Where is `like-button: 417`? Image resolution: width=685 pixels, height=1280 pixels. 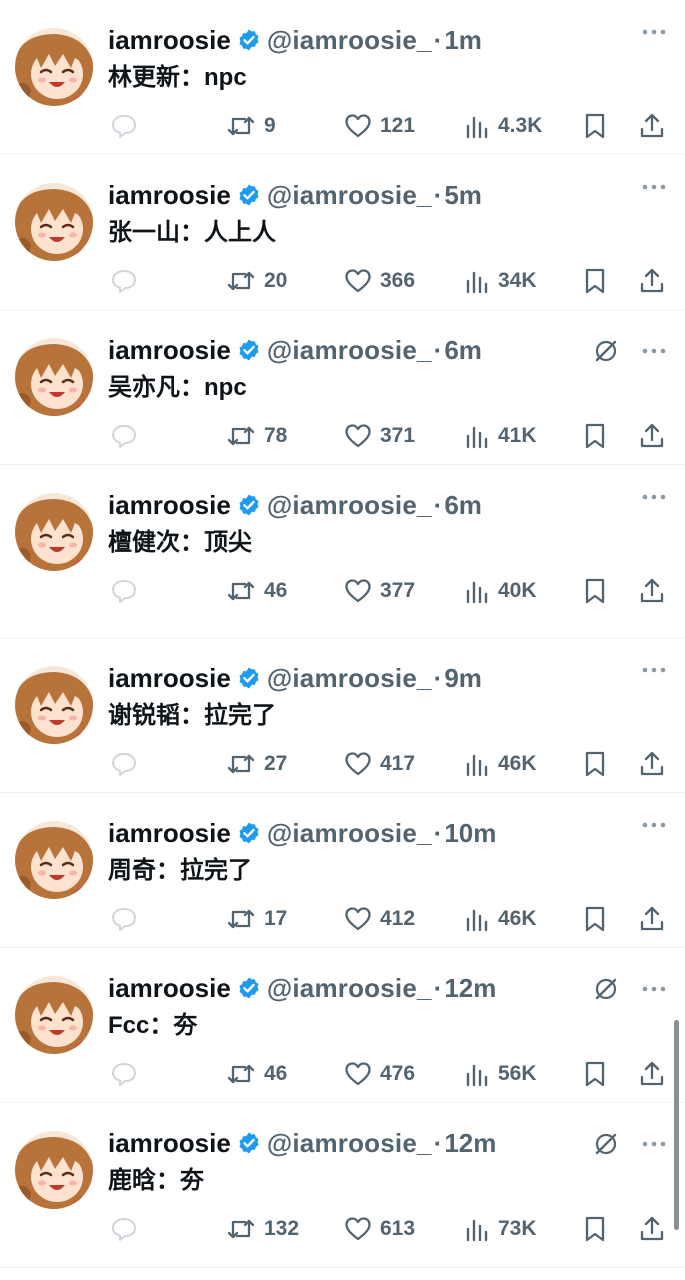
like-button: 417 is located at coordinates (379, 764).